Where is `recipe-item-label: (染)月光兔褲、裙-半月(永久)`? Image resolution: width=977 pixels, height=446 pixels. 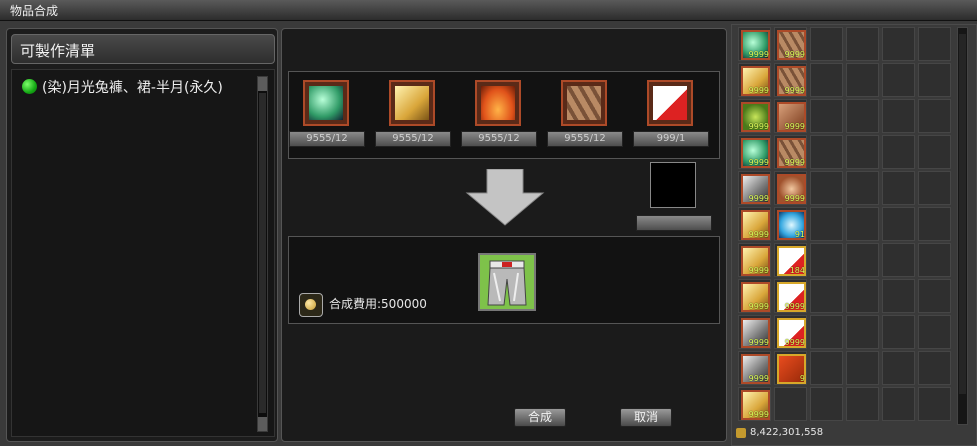
recipe-item-label: (染)月光兔褲、裙-半月(永久) is located at coordinates (132, 88).